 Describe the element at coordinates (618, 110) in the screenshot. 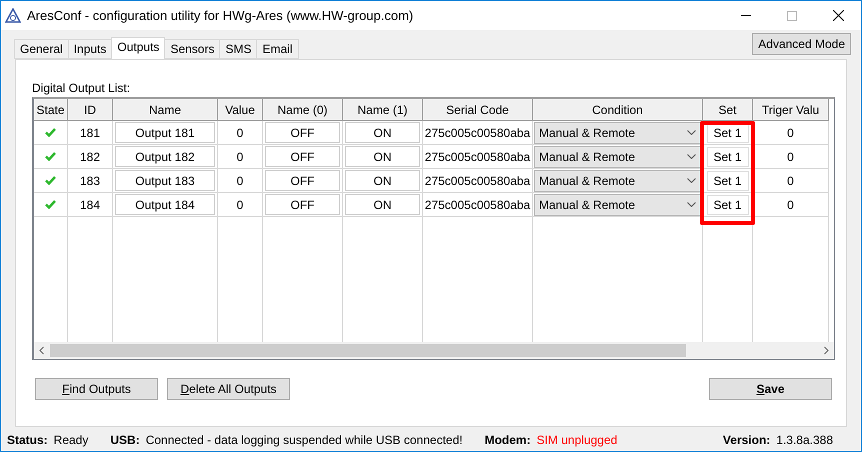

I see `column-header: Condition` at that location.